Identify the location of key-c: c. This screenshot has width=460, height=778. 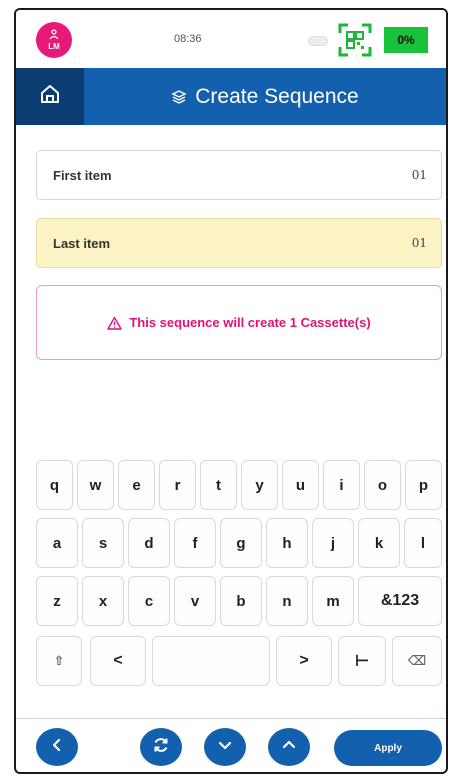
(149, 601).